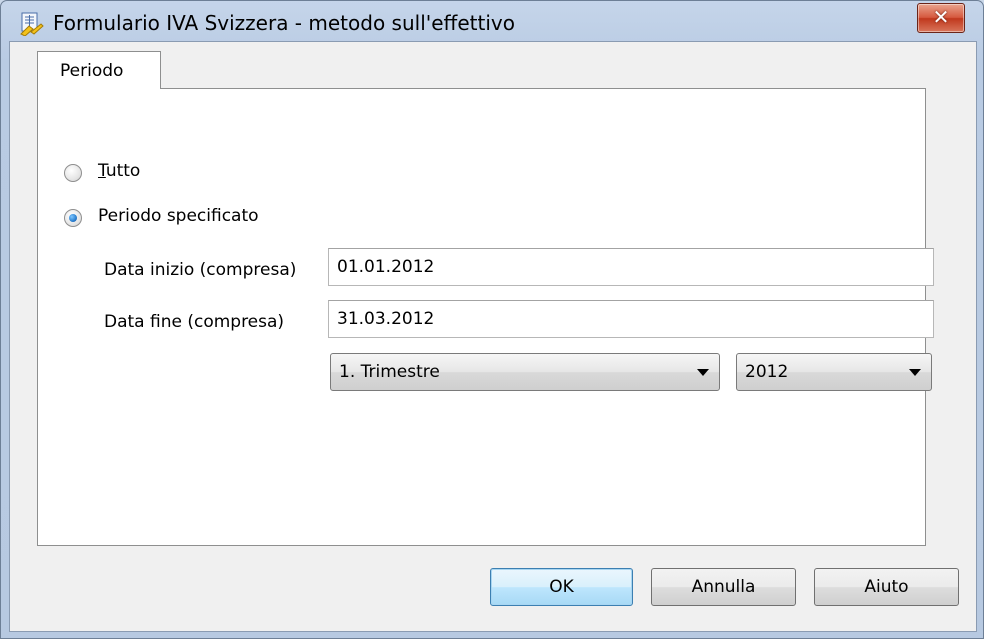  What do you see at coordinates (834, 372) in the screenshot?
I see `year-select: 2012` at bounding box center [834, 372].